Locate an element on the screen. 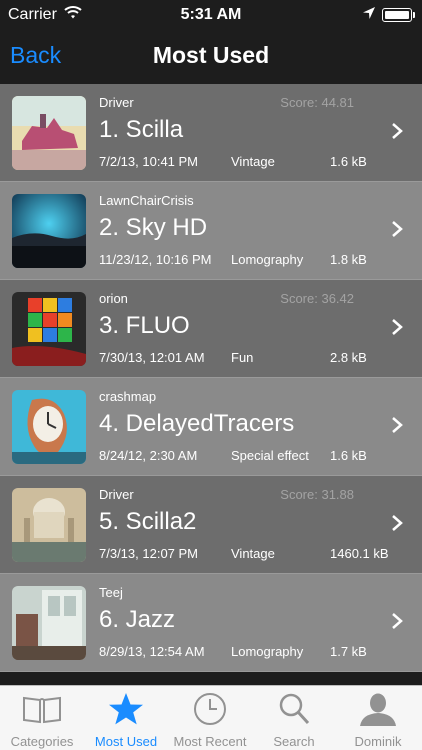 The image size is (422, 750). tab-label: Categories is located at coordinates (42, 741).